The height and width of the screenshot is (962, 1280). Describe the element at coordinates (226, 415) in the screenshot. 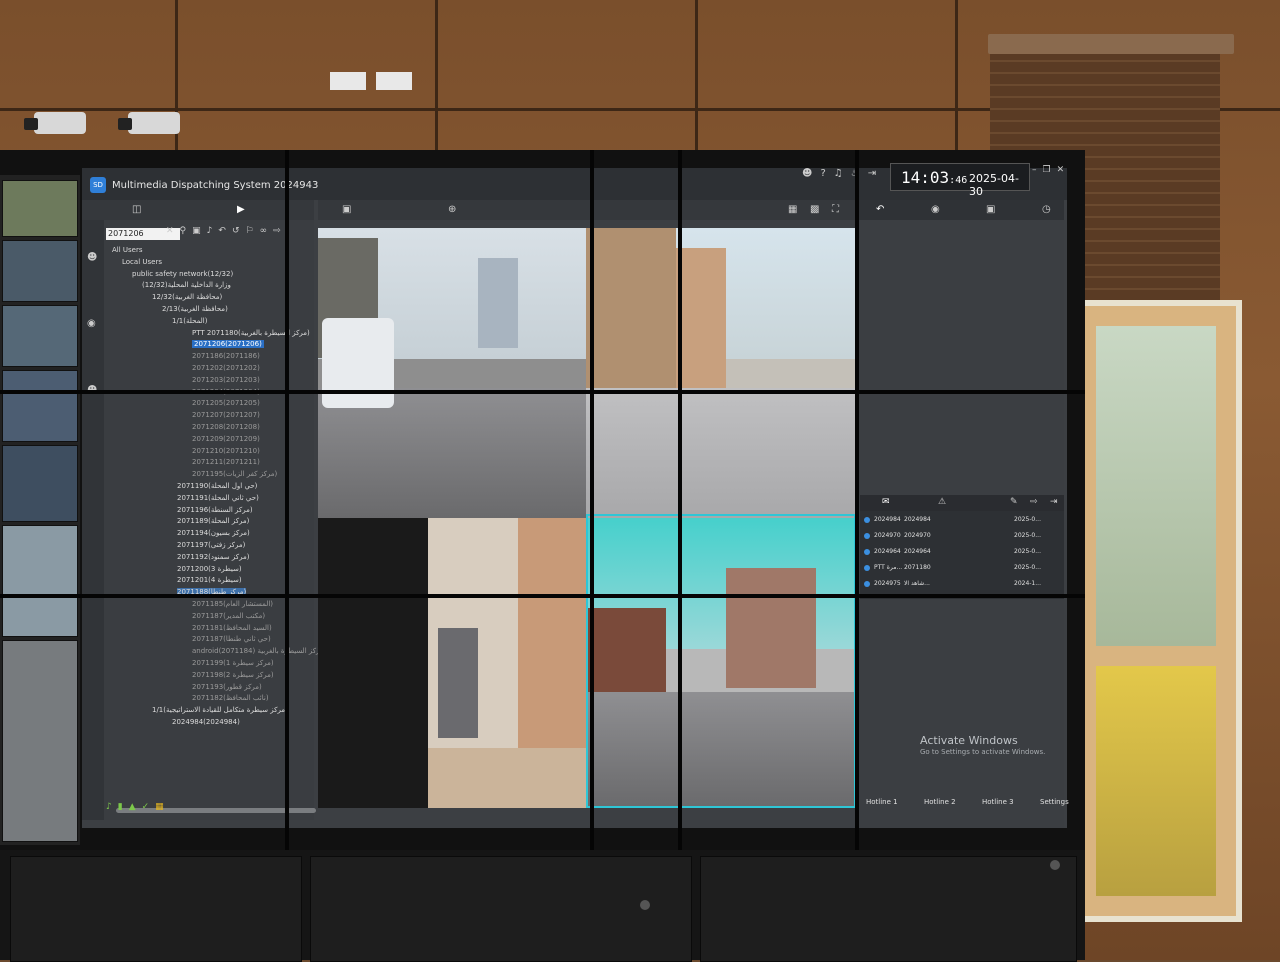

I see `tree-item: 2071207(2071207)` at that location.